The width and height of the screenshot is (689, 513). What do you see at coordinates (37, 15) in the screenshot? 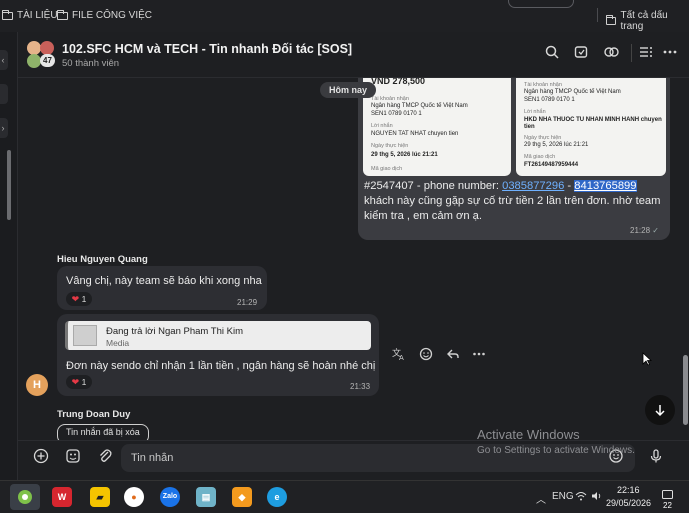
I see `bookmark-label: TÀI LIỆU` at bounding box center [37, 15].